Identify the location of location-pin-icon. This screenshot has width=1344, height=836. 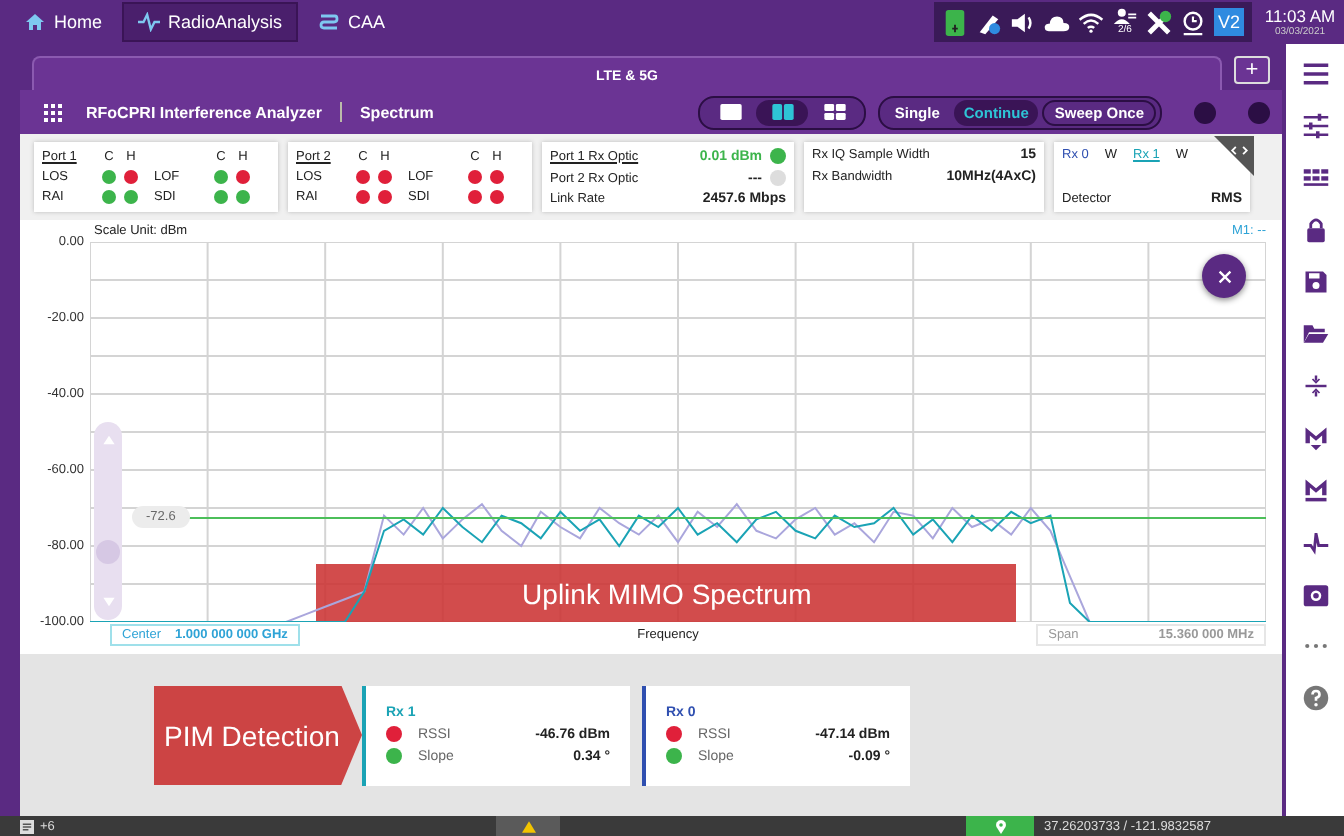
(1000, 826).